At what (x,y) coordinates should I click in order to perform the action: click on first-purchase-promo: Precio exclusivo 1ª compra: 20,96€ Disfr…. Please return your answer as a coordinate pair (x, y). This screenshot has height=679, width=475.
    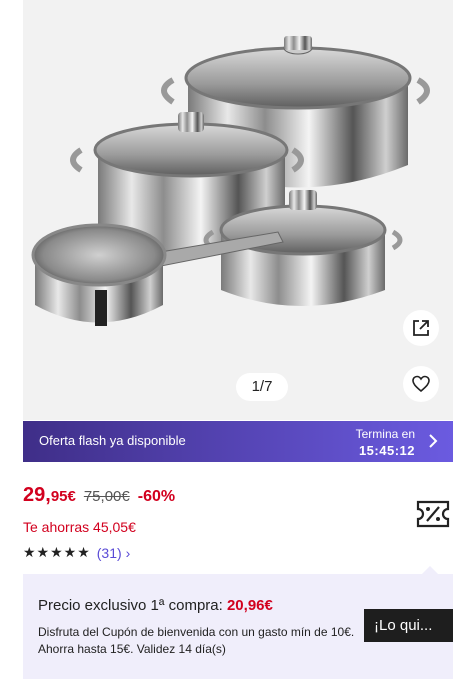
    Looking at the image, I should click on (238, 626).